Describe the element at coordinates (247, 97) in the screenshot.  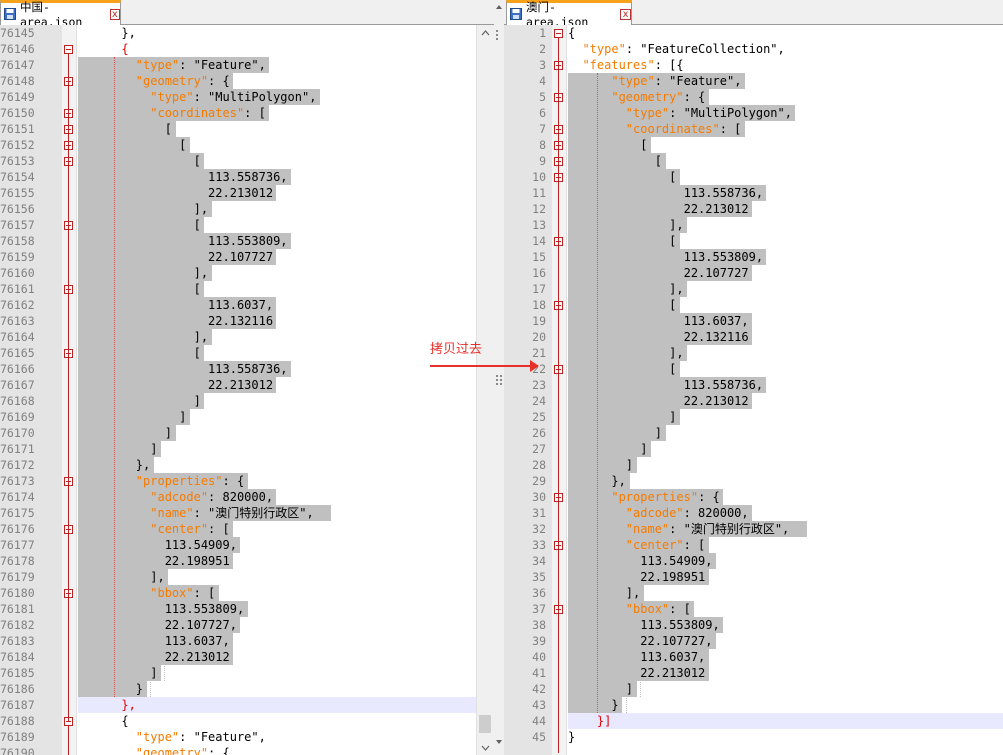
I see `code-line: 76149 "type": "MultiPolygon",` at that location.